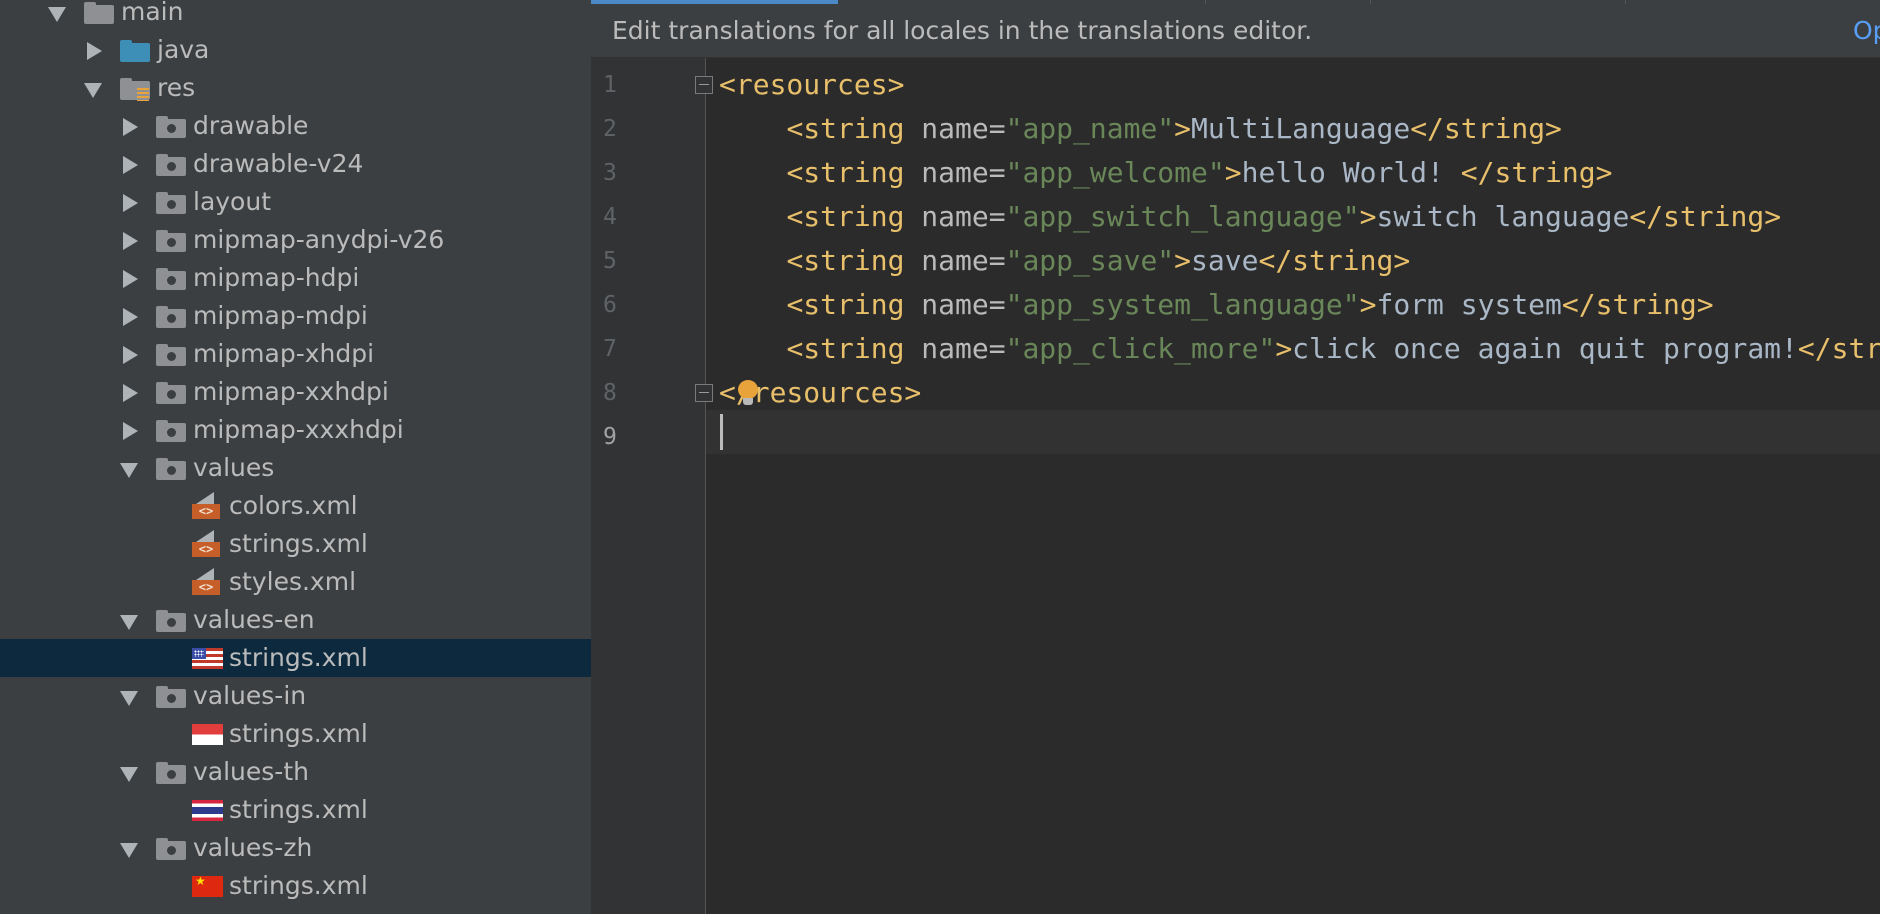  I want to click on tree-file-row: <> strings.xml, so click(295, 544).